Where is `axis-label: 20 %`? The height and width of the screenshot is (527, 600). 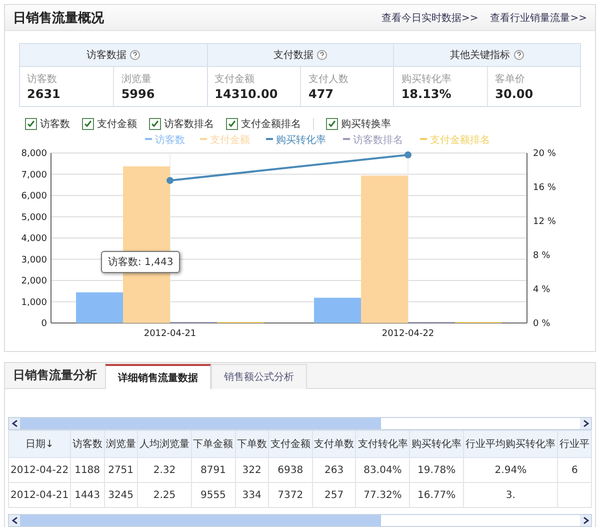 axis-label: 20 % is located at coordinates (544, 154).